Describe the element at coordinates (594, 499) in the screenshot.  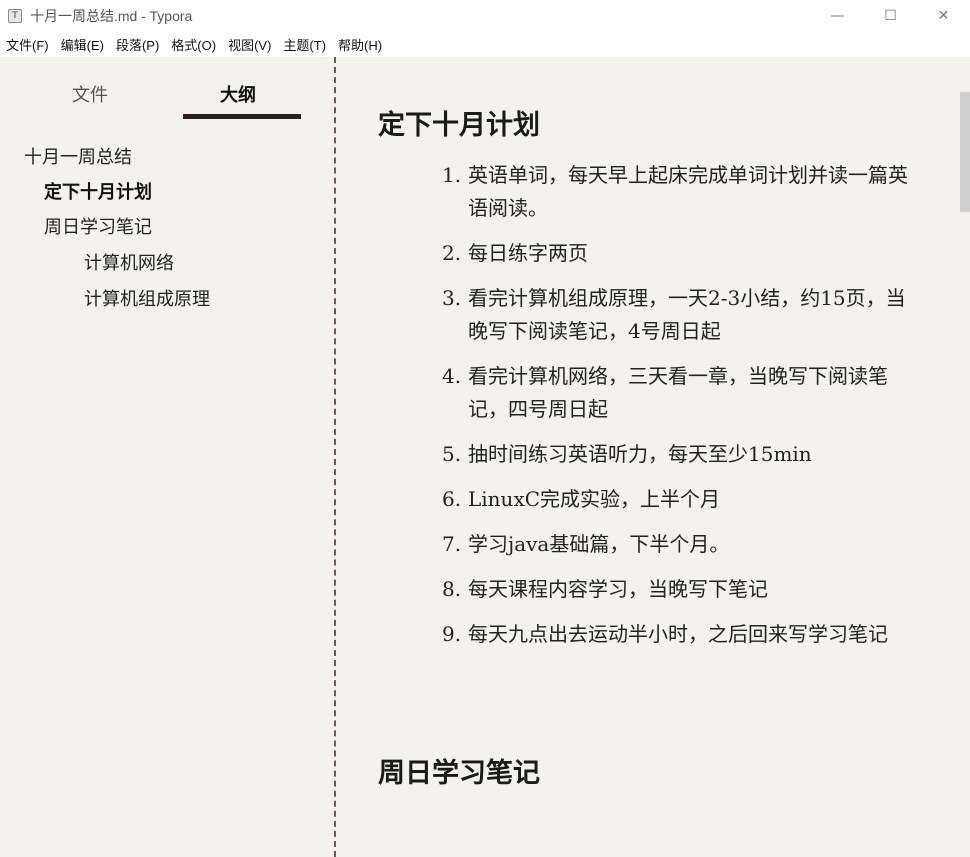
I see `list-text: LinuxC完成实验，上半个月` at that location.